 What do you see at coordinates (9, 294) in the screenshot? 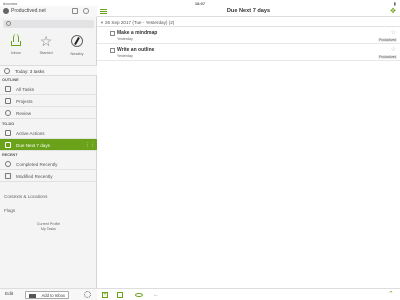
I see `edit-button: Edit` at bounding box center [9, 294].